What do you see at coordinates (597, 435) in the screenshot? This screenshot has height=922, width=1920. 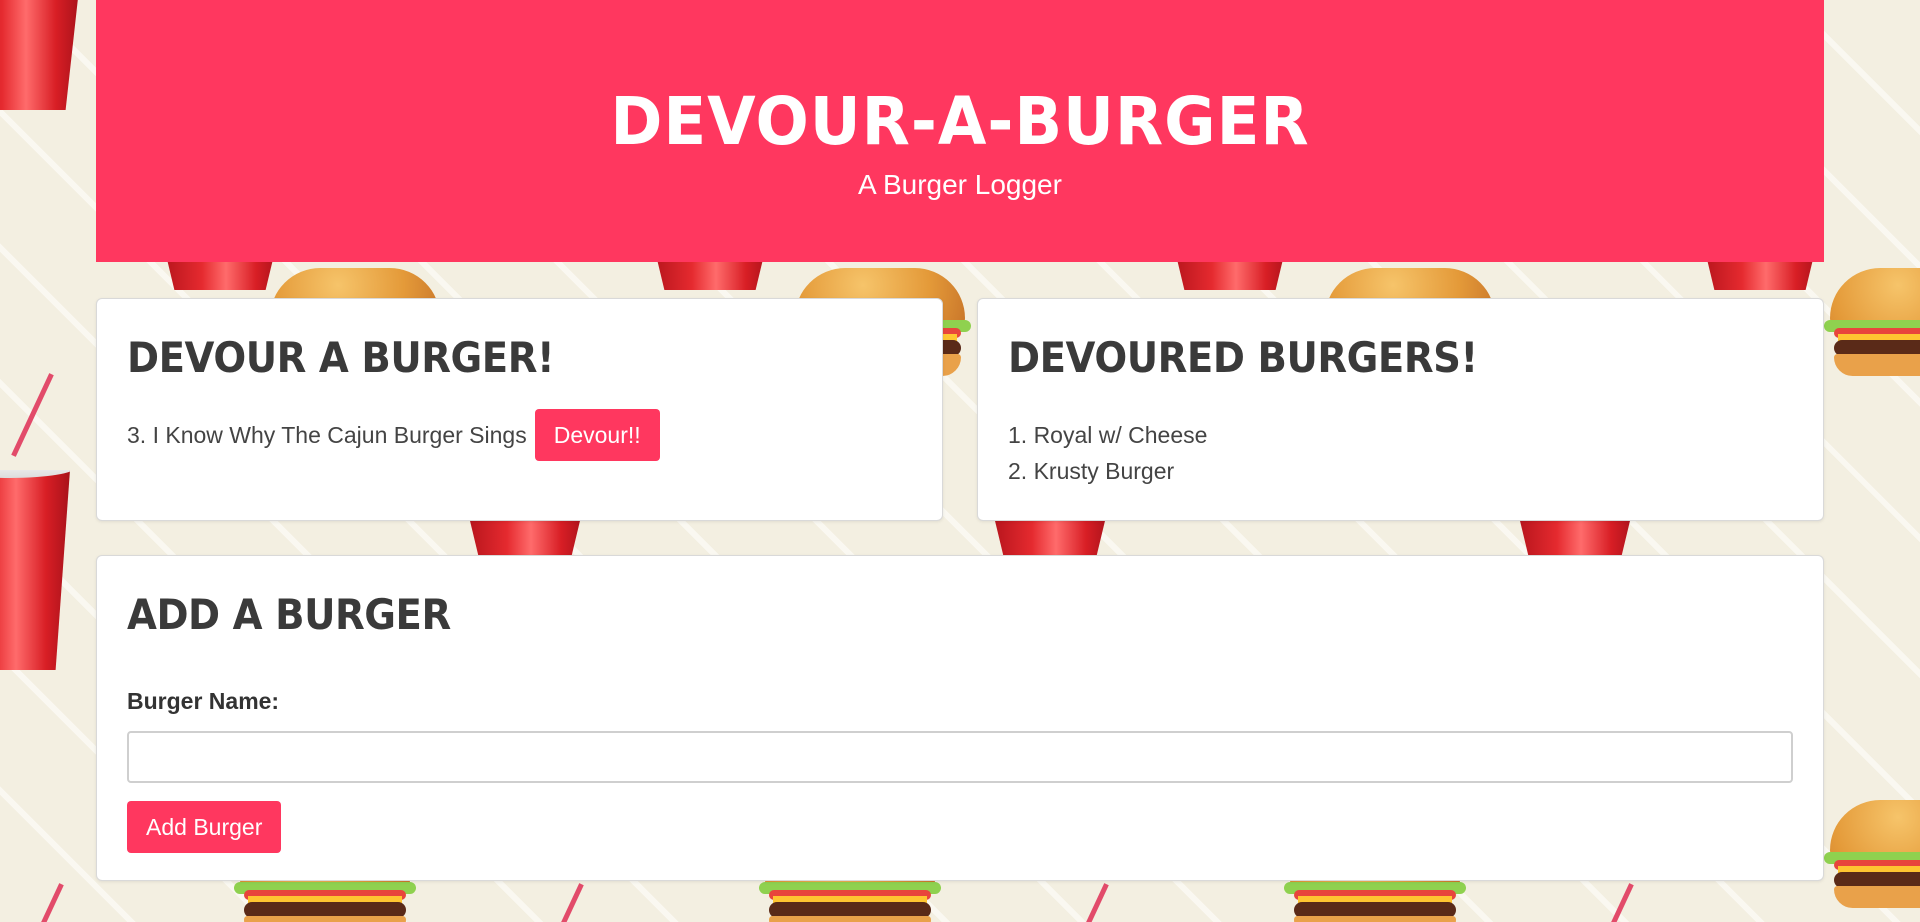 I see `devour-button: Devour!!` at bounding box center [597, 435].